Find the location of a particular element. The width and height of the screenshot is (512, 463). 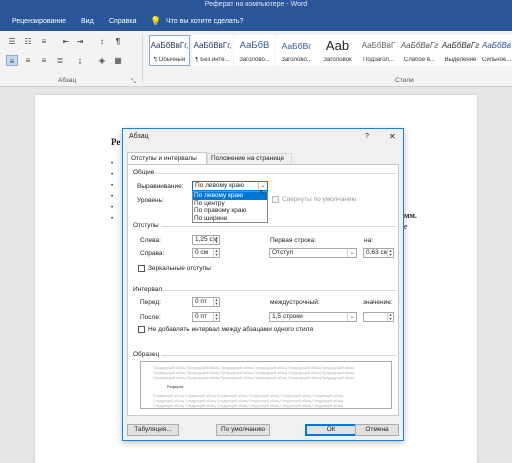

align-left-icon: ≡ is located at coordinates (12, 60).